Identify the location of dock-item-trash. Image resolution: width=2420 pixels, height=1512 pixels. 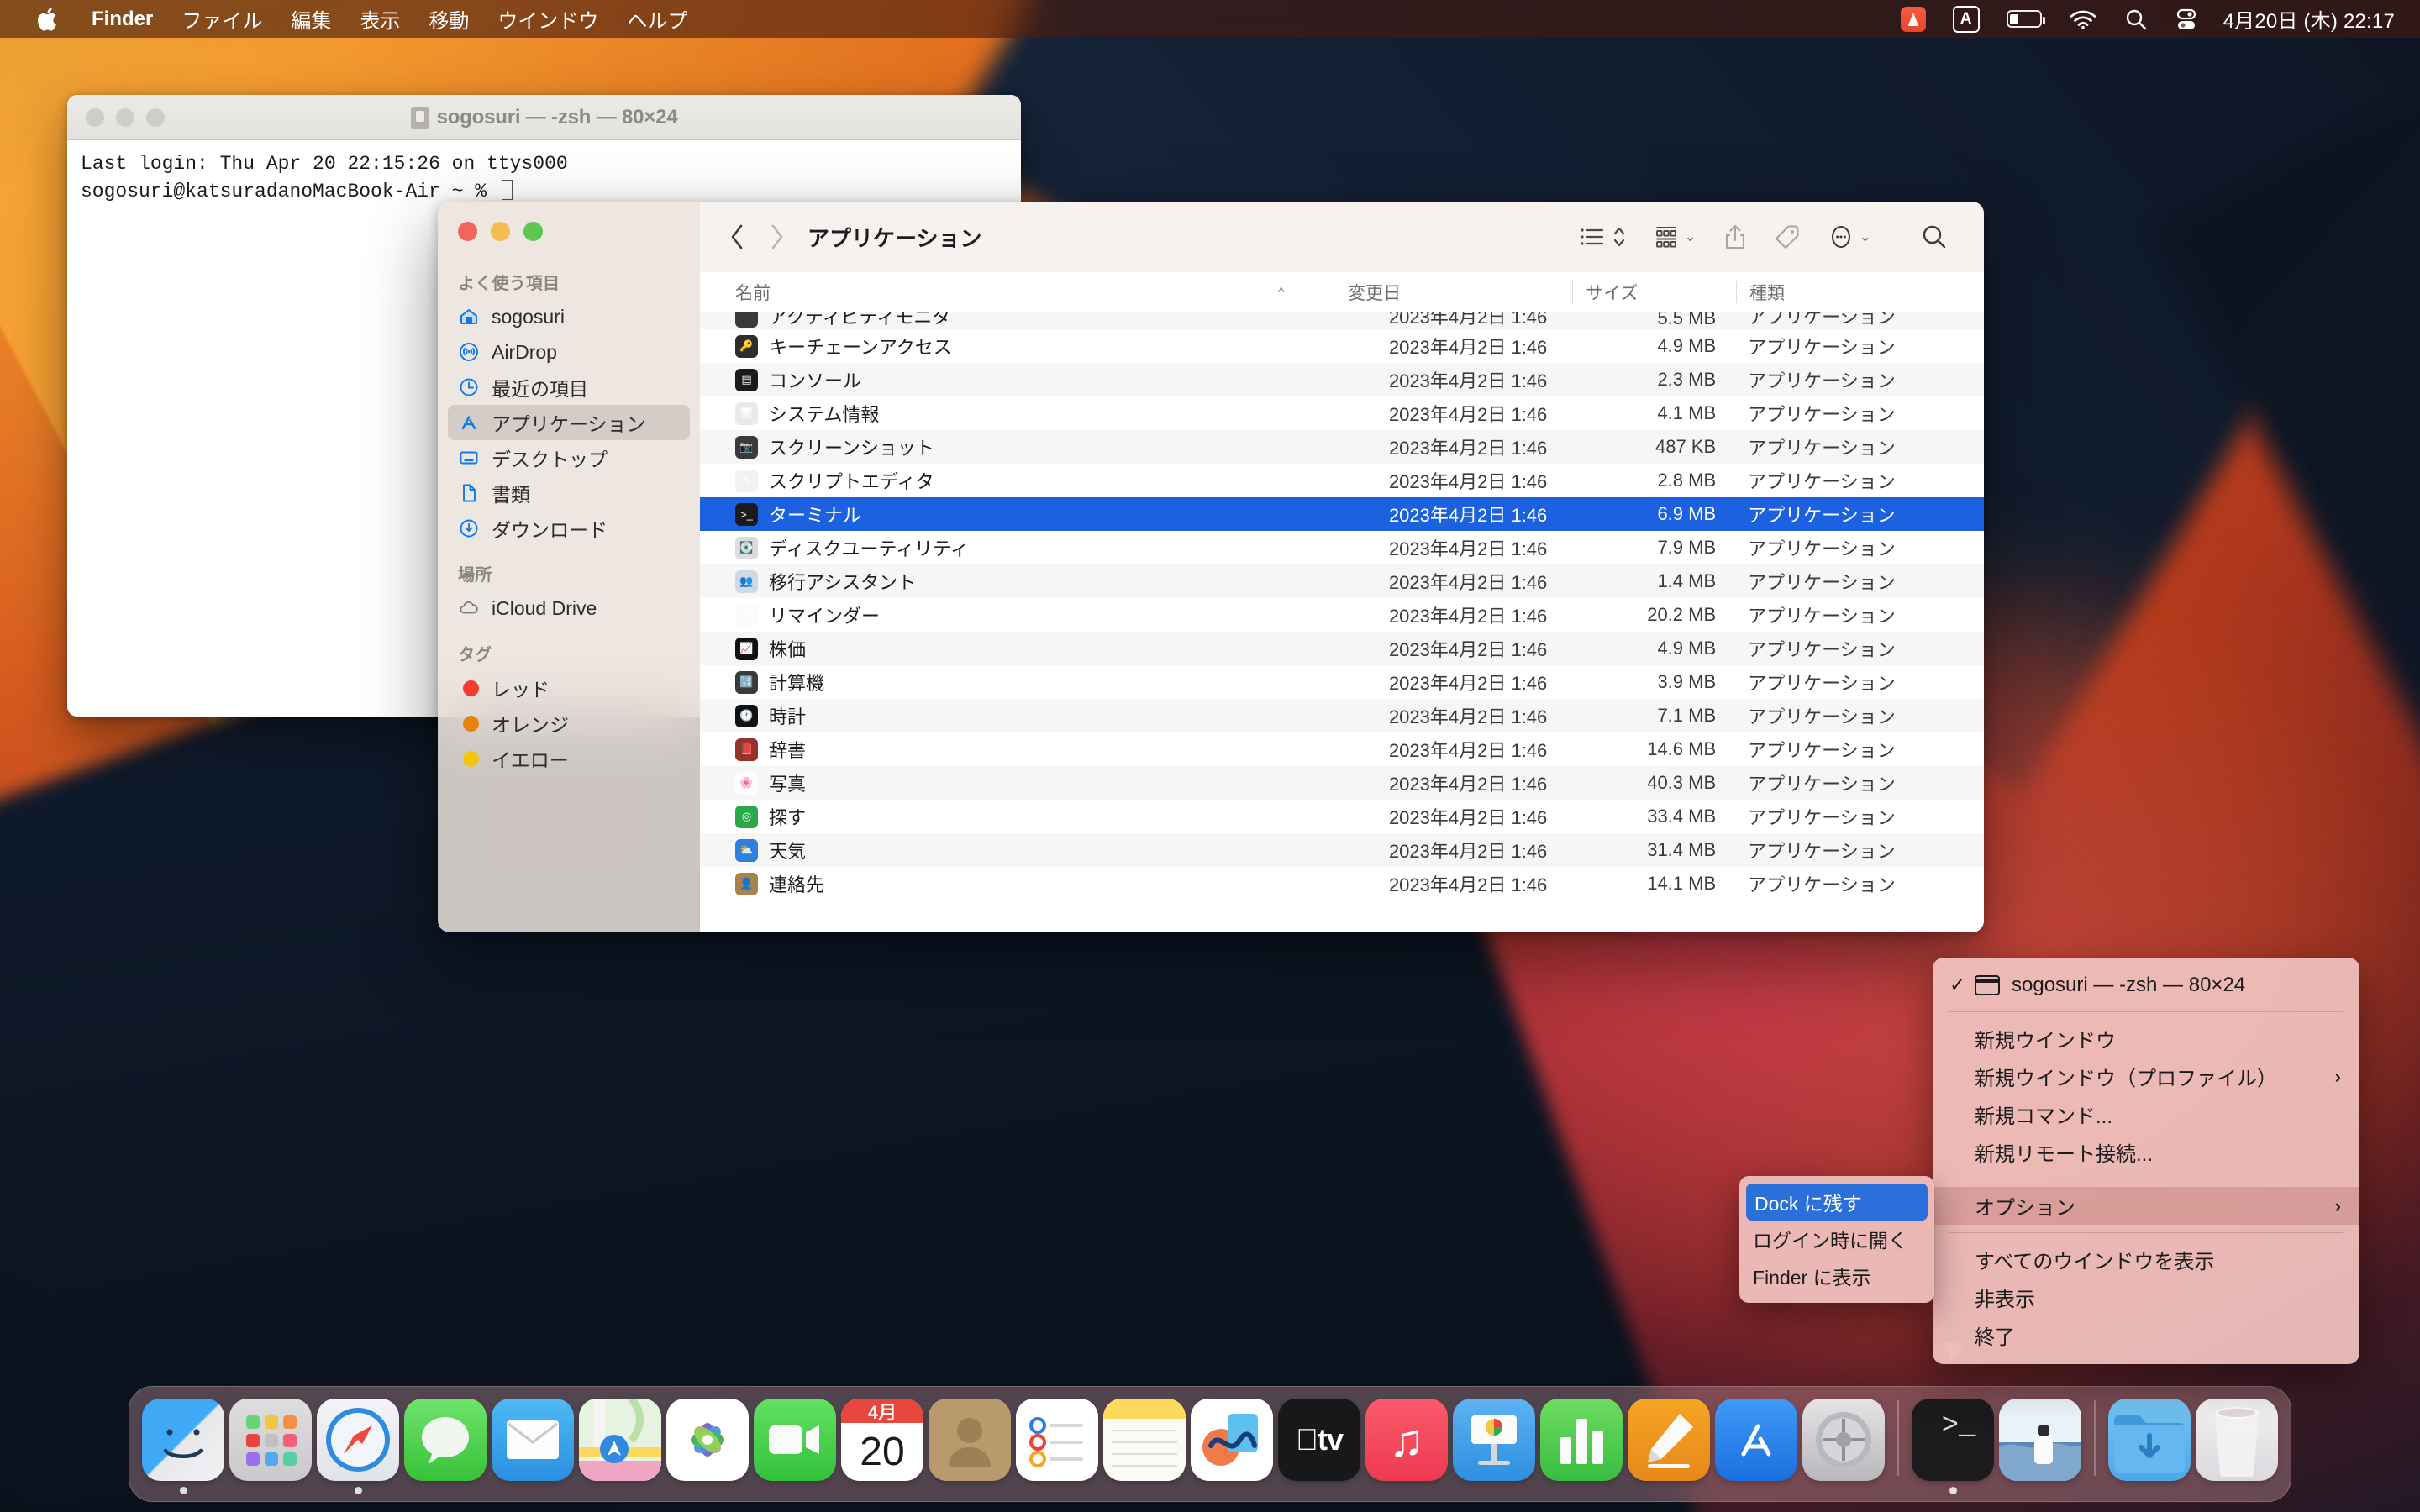
(2237, 1446).